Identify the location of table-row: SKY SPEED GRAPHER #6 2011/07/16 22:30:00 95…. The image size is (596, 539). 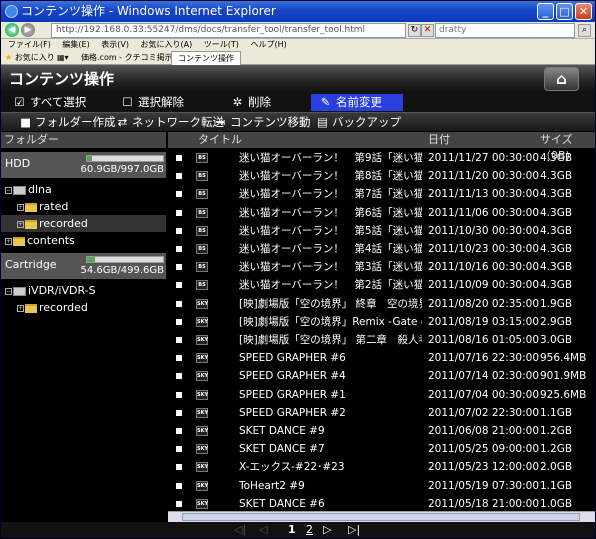
(381, 358).